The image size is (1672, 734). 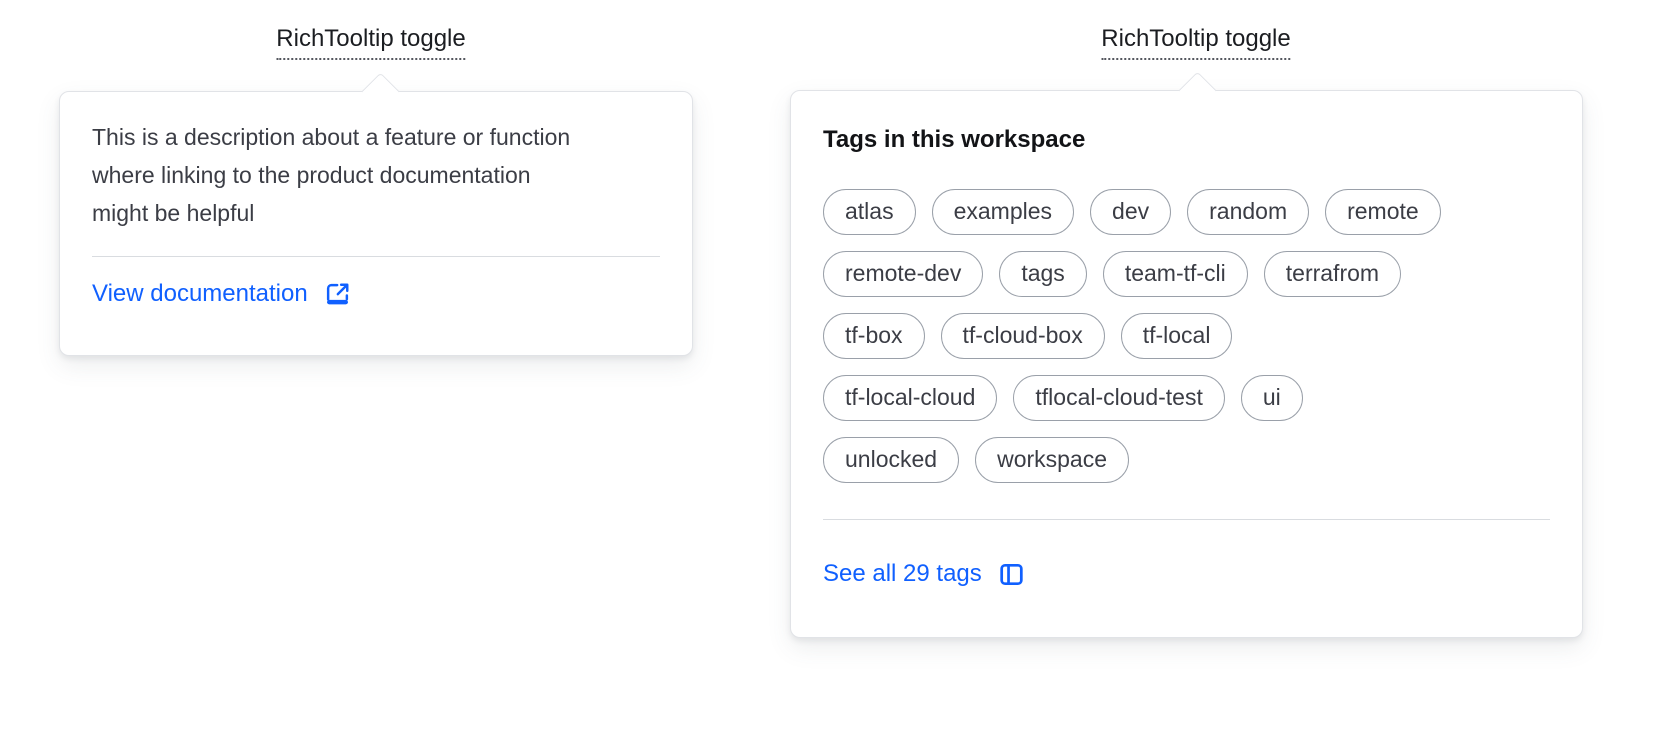 What do you see at coordinates (1022, 336) in the screenshot?
I see `tag-pill: tf-cloud-box` at bounding box center [1022, 336].